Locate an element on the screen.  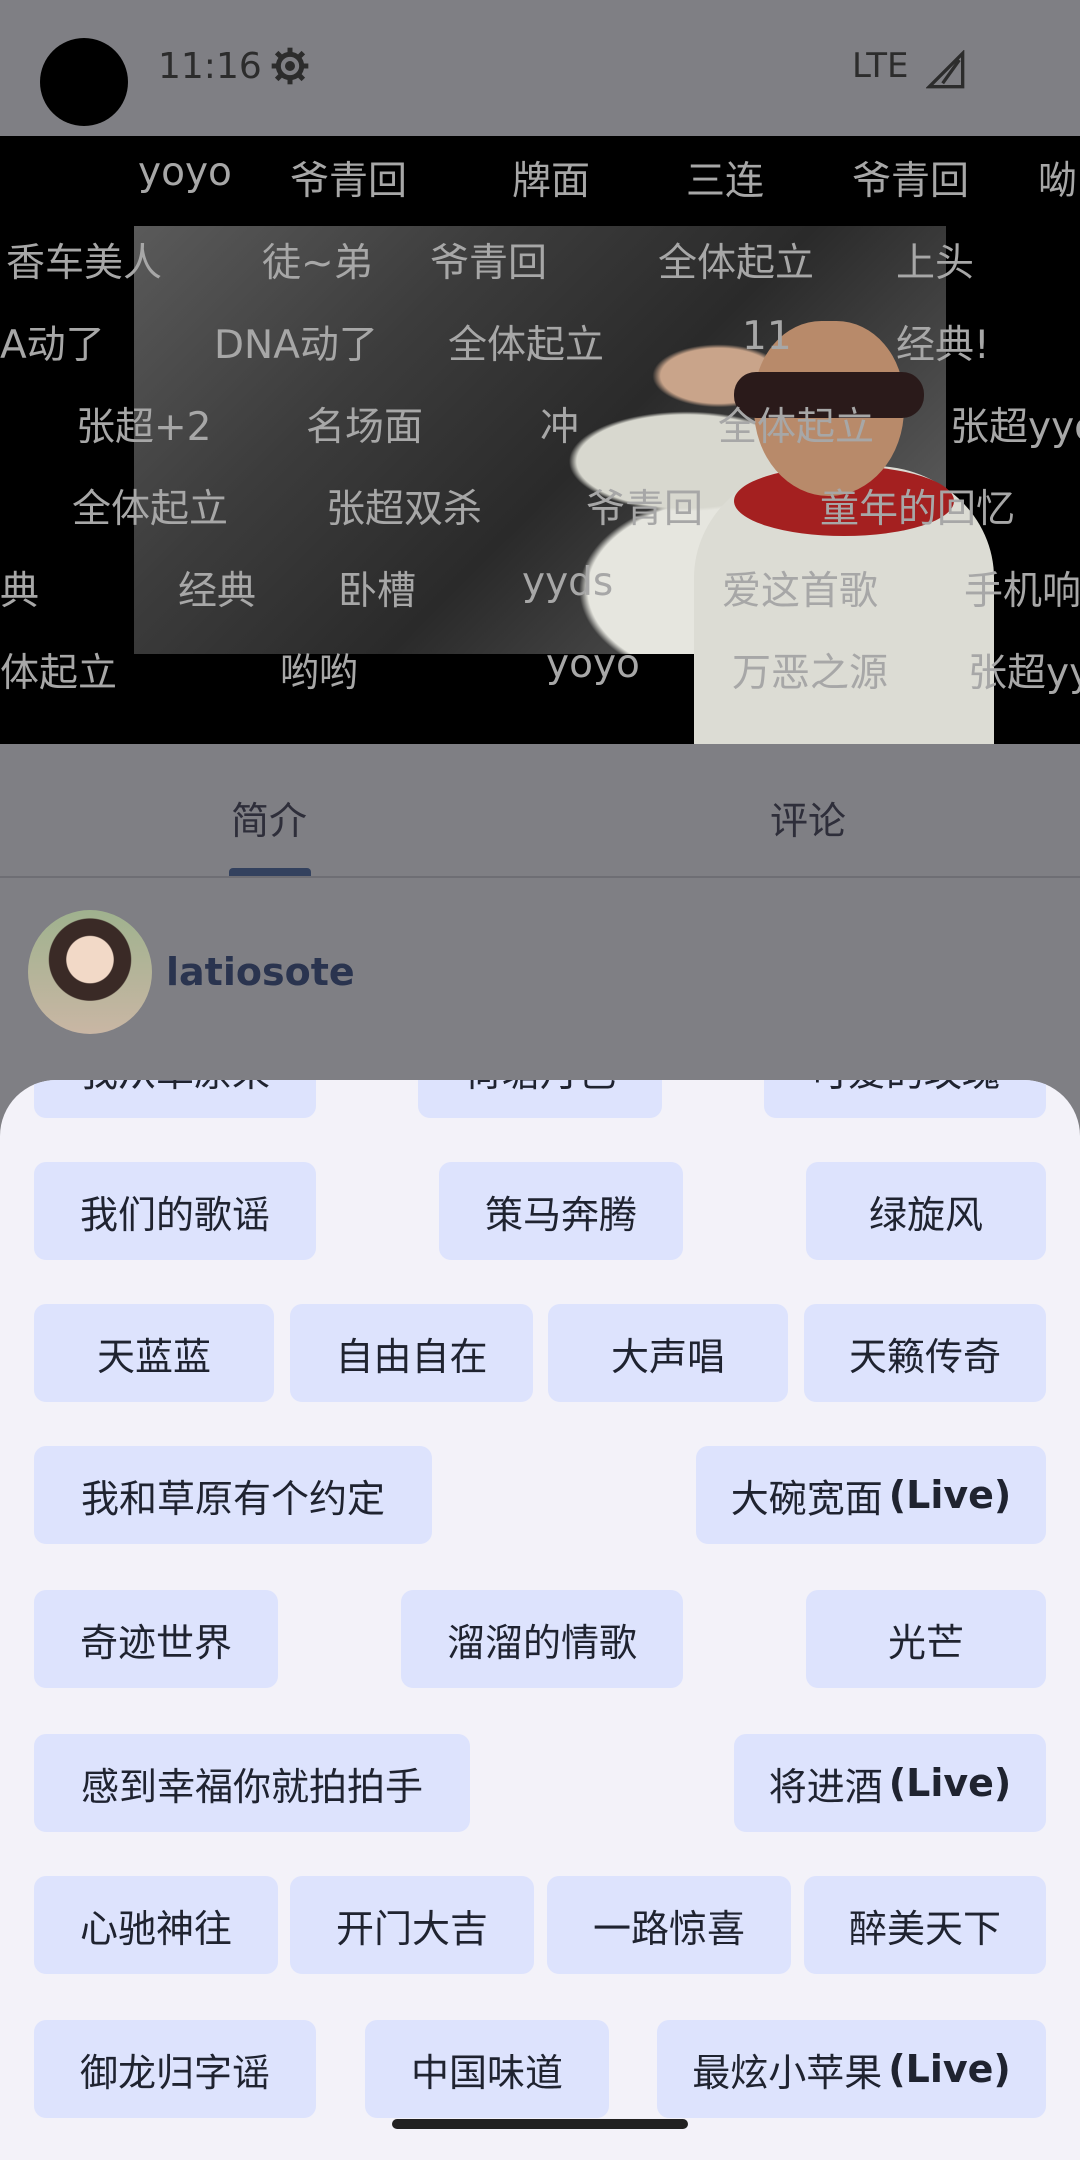
danmaku-comment: 万恶之源 is located at coordinates (810, 673).